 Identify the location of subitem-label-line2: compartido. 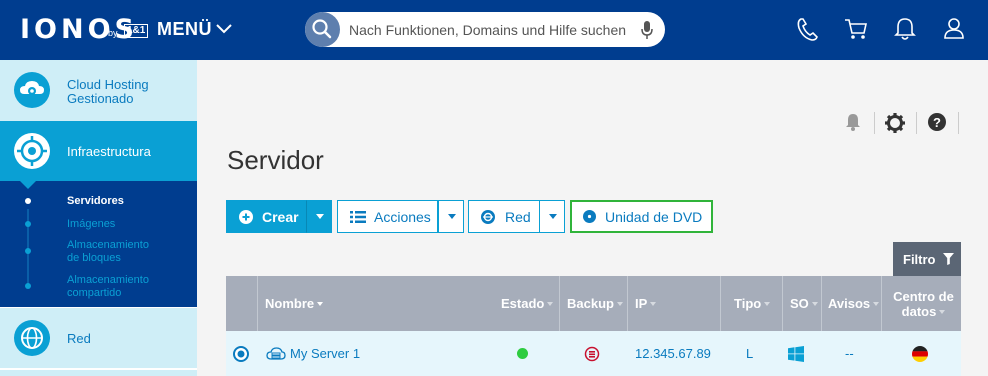
(94, 293).